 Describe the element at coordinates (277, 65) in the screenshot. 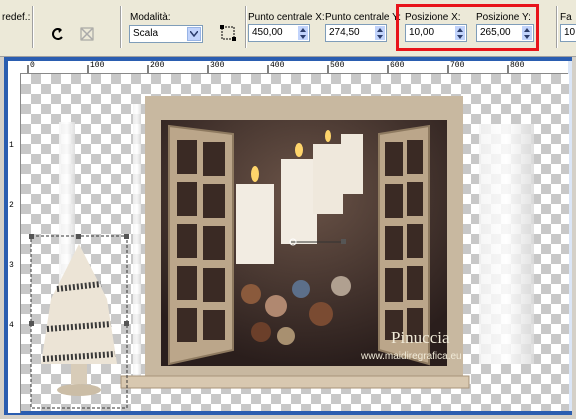

I see `ruler-label: 400` at that location.